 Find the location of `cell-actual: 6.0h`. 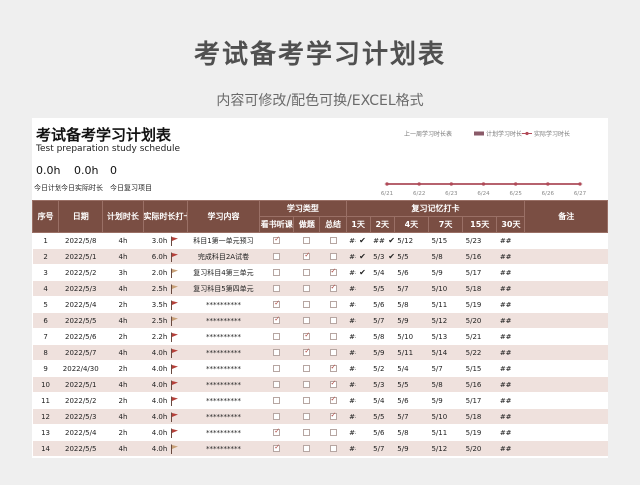

cell-actual: 6.0h is located at coordinates (165, 256).